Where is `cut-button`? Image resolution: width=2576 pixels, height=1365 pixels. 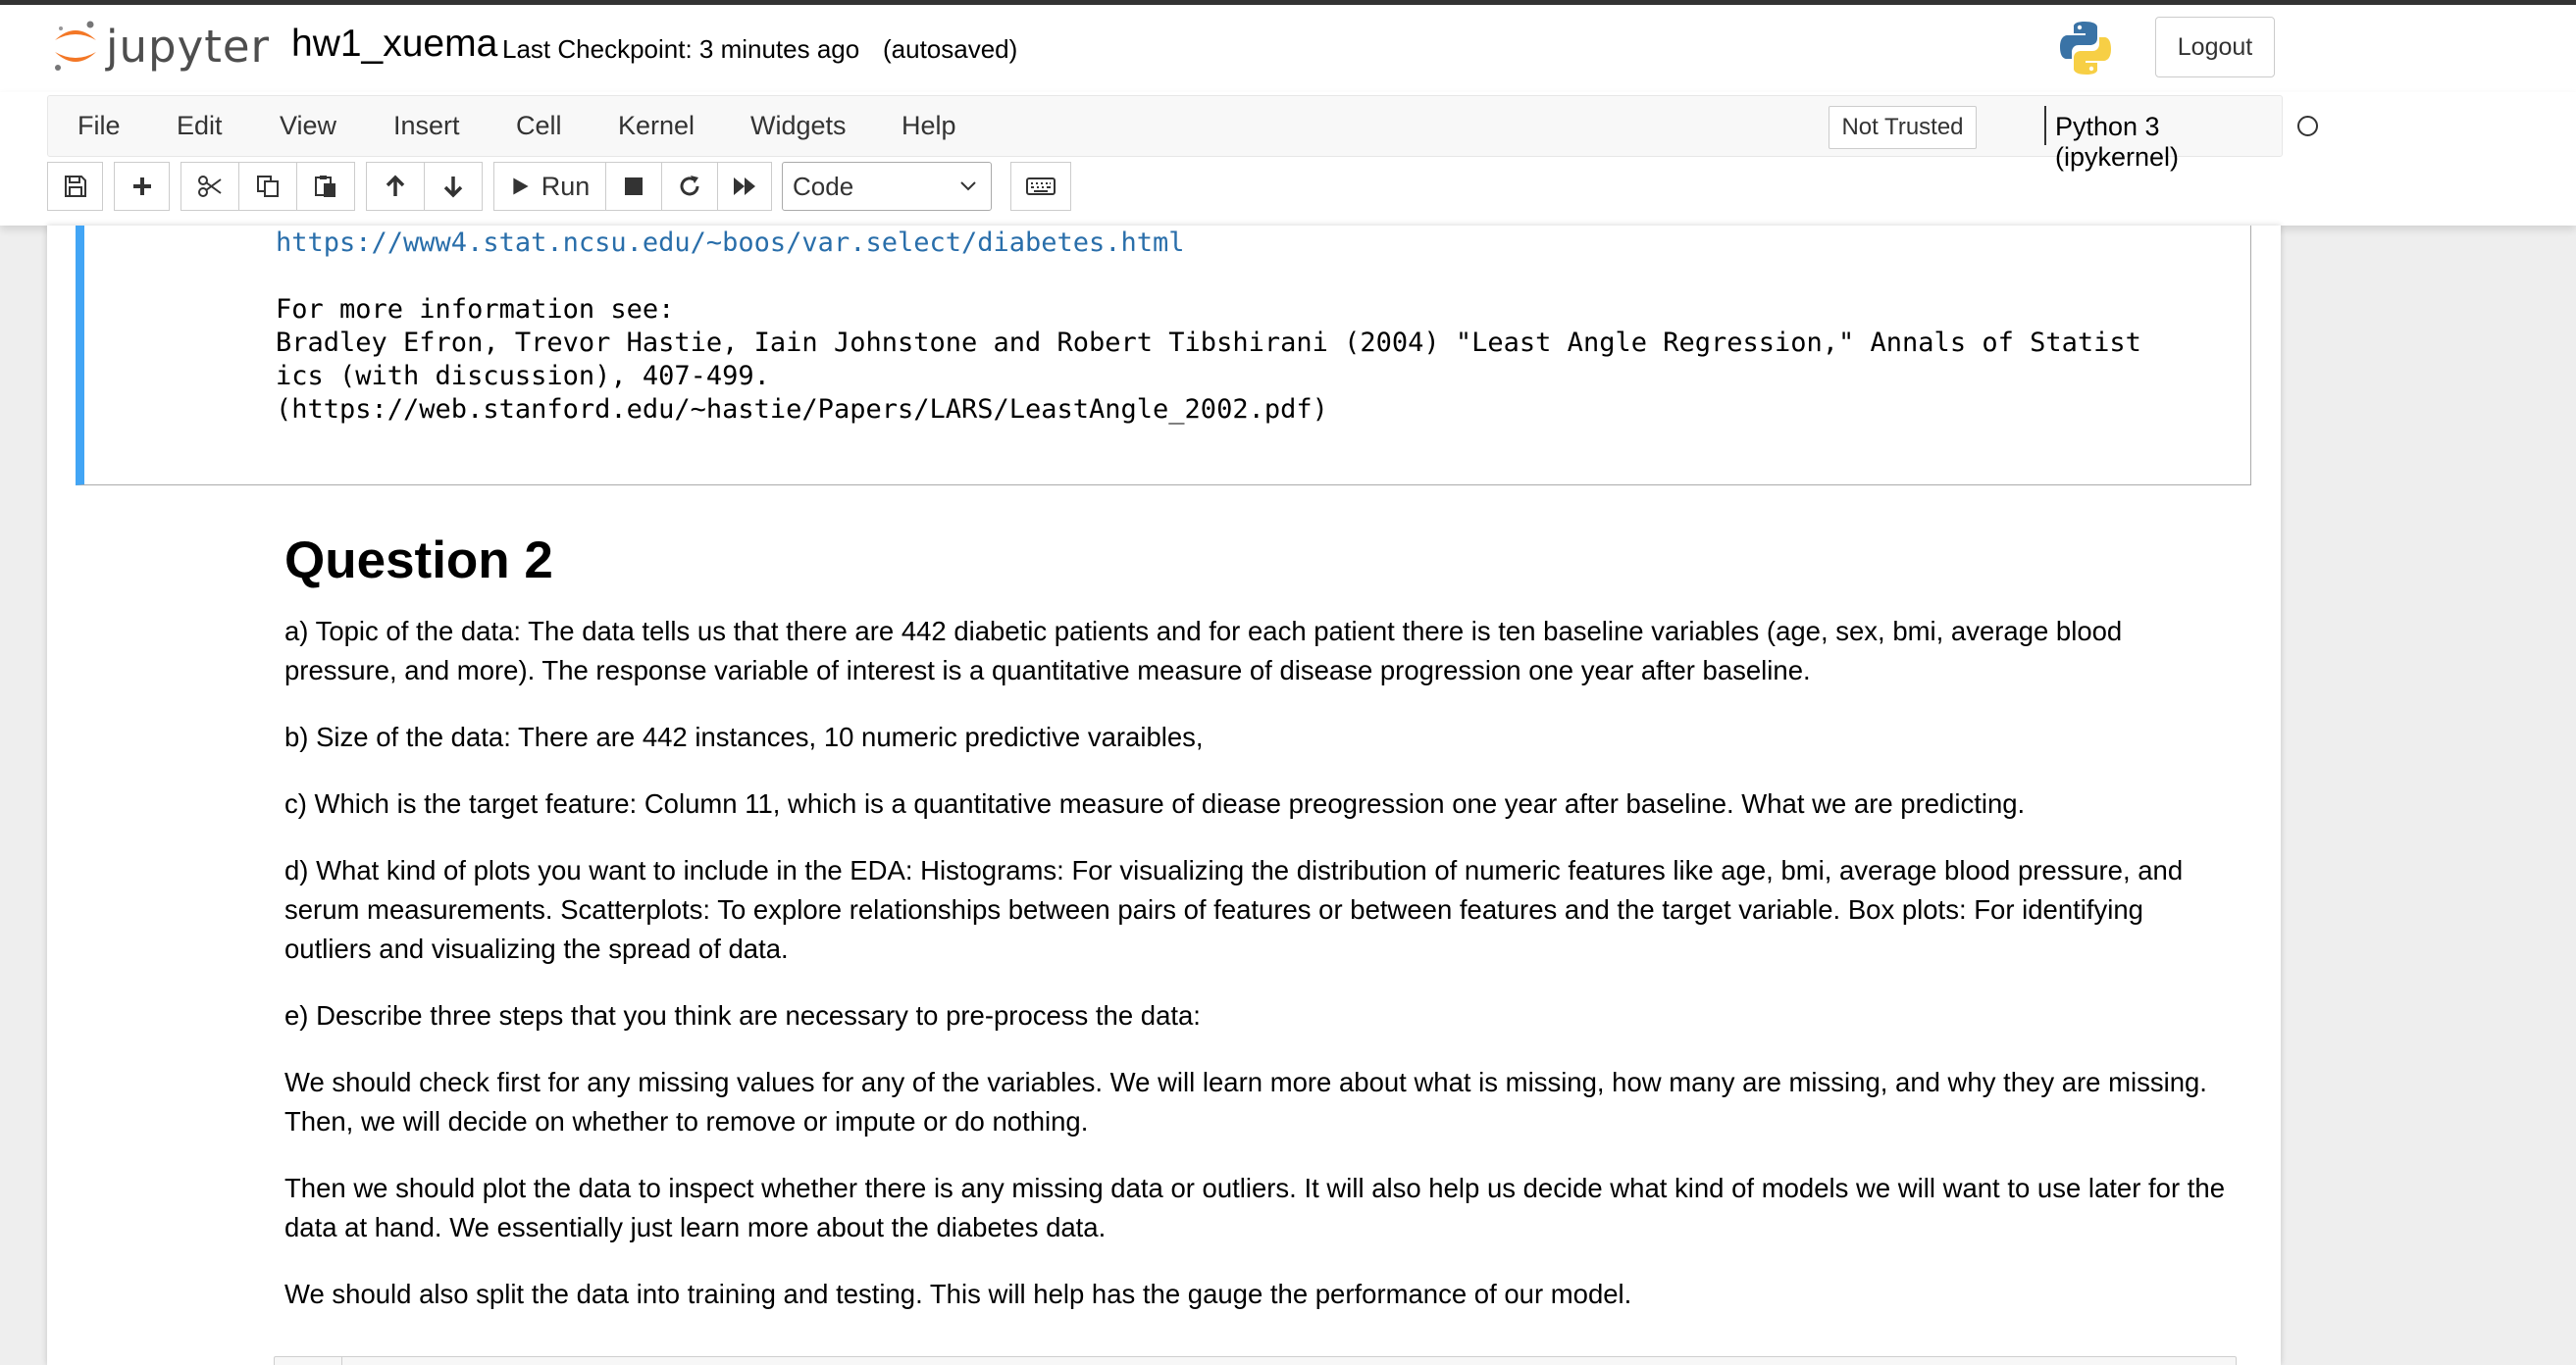 cut-button is located at coordinates (209, 186).